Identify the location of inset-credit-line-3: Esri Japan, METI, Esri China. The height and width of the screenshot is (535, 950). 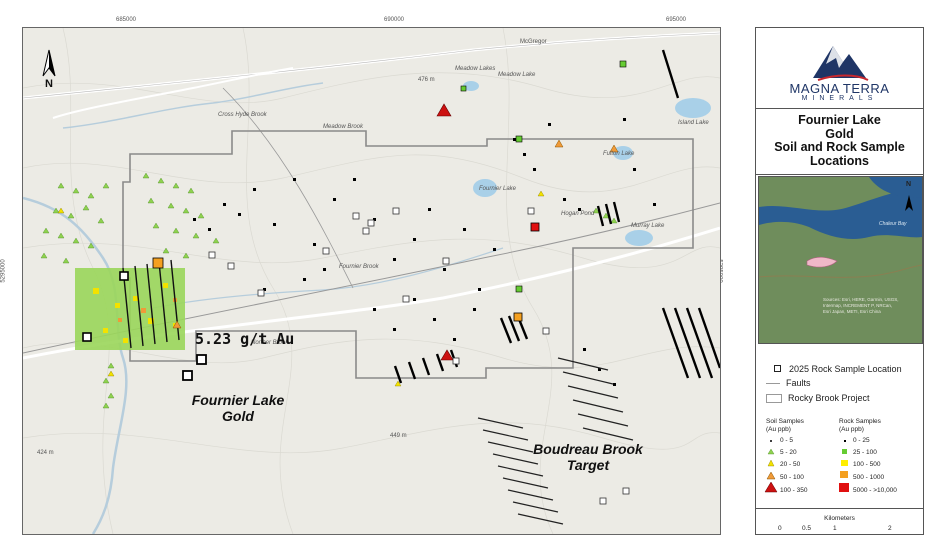
(852, 311).